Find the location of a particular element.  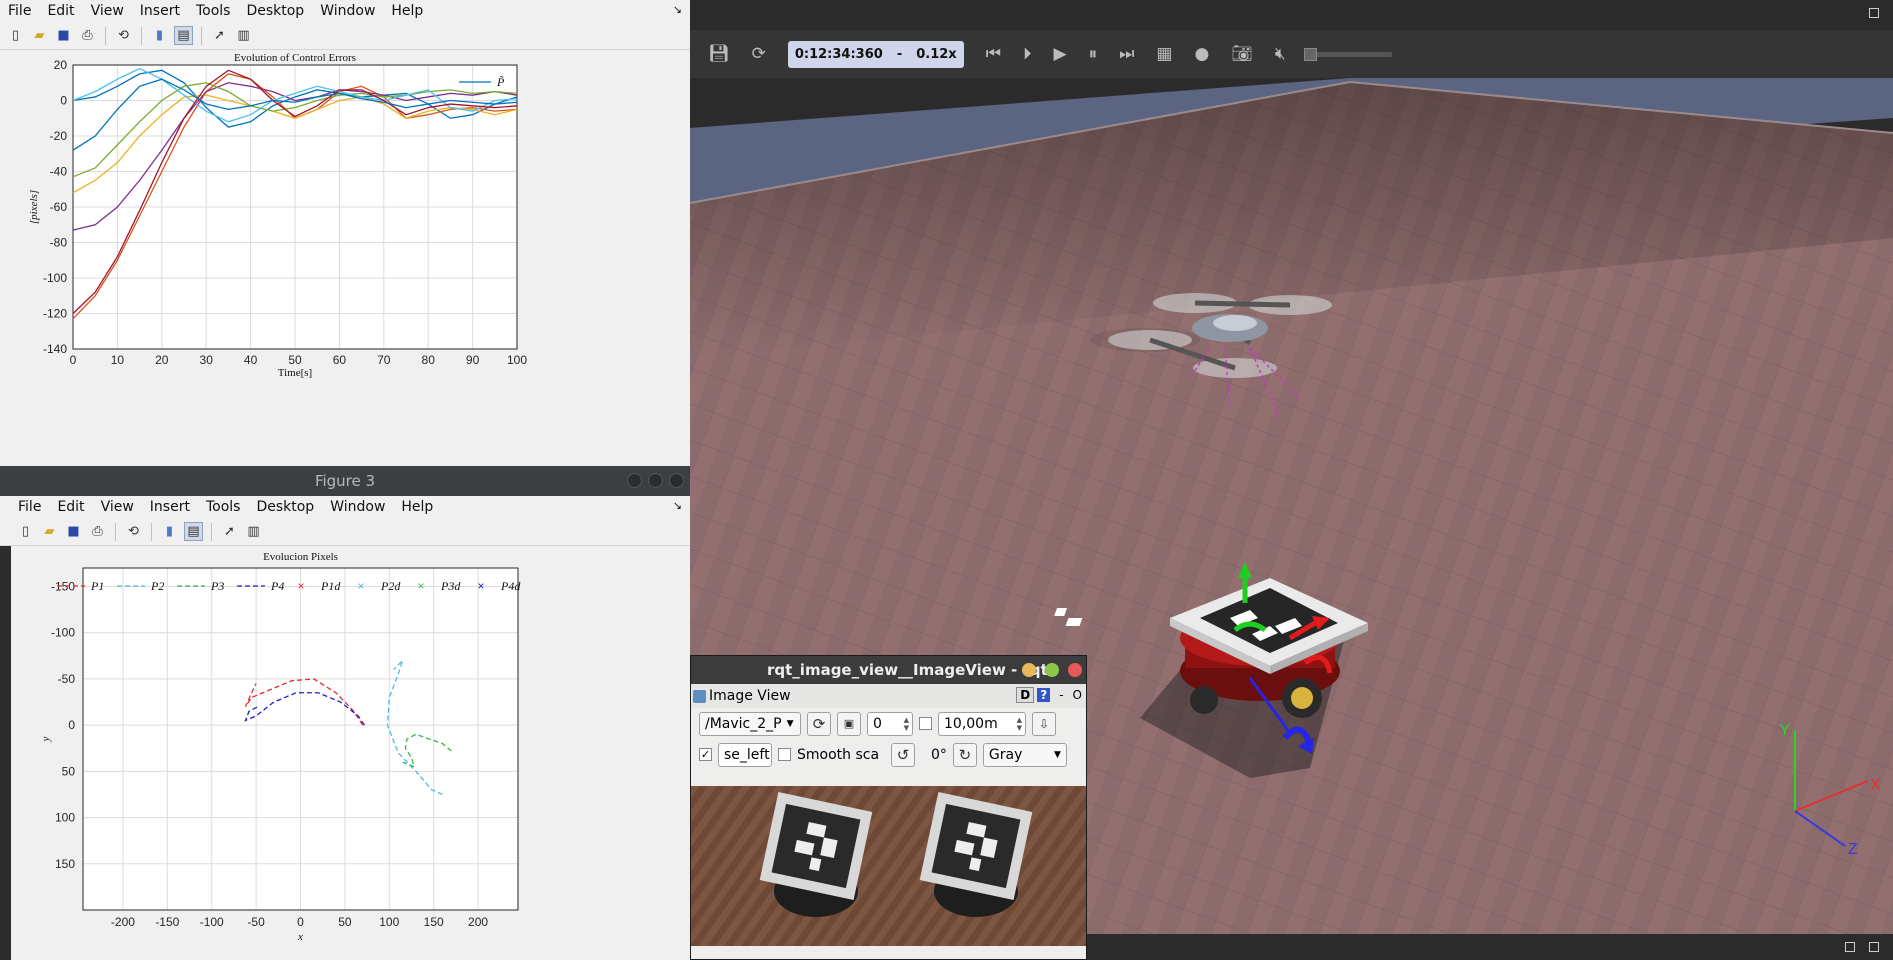

rqt-titlebar: rqt_image_view__ImageView - rqt is located at coordinates (888, 670).